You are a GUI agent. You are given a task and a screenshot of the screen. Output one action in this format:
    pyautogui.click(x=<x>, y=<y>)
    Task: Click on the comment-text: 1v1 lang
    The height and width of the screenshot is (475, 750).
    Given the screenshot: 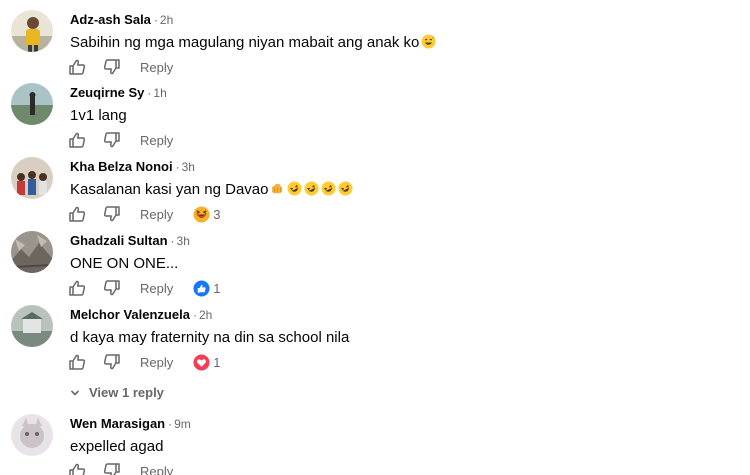 What is the action you would take?
    pyautogui.click(x=98, y=115)
    